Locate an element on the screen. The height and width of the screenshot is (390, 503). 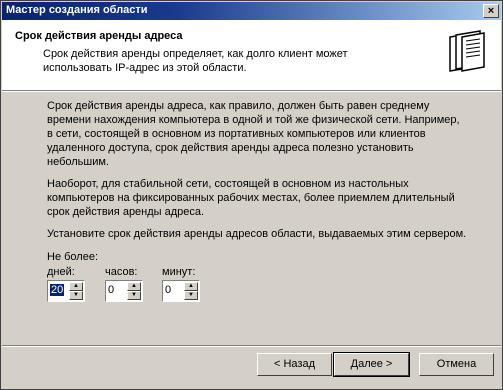
close-button: × is located at coordinates (491, 11).